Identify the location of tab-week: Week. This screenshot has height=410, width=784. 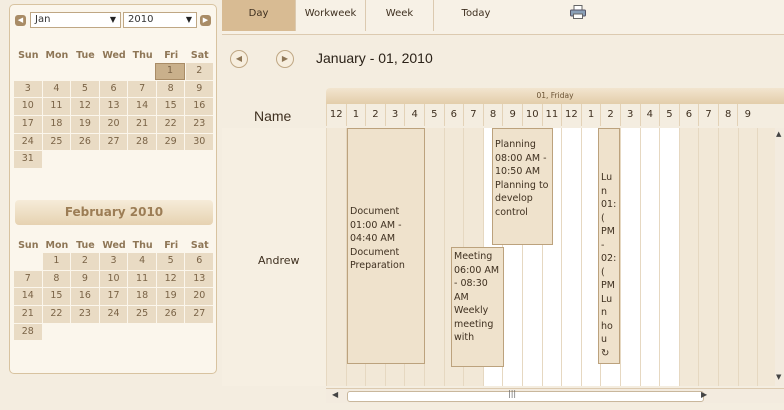
(400, 15).